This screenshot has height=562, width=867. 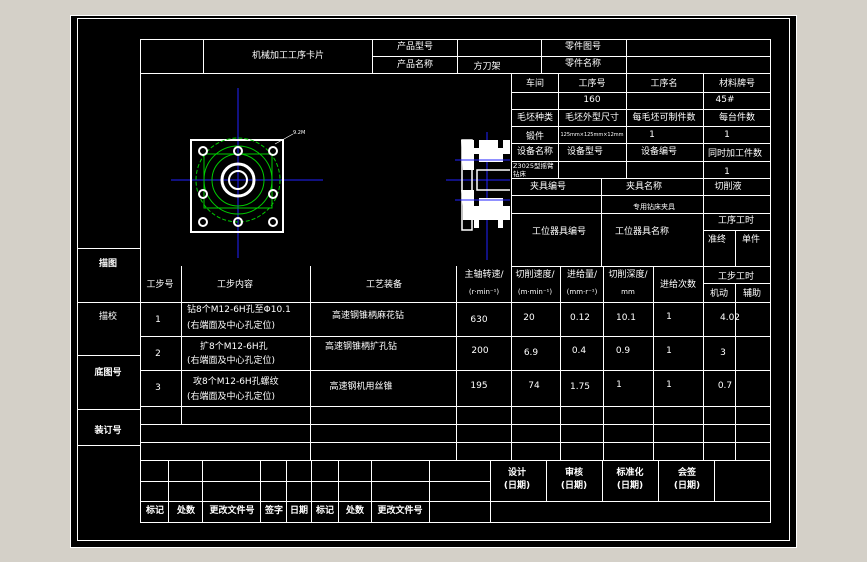 I want to click on step-feed: 1.75, so click(x=580, y=387).